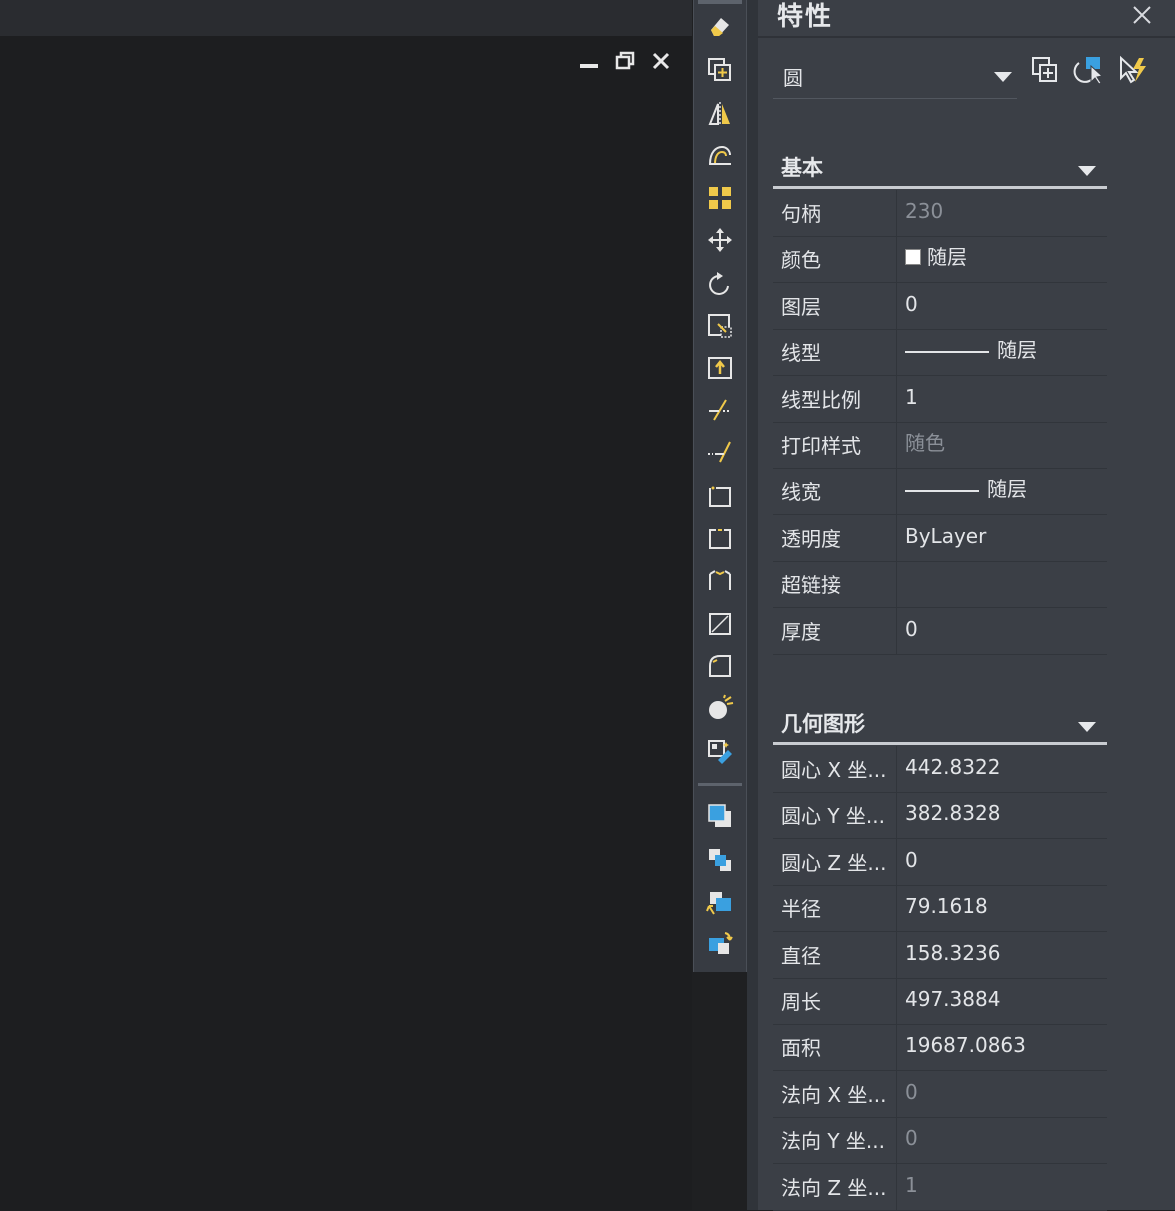 Image resolution: width=1175 pixels, height=1211 pixels. Describe the element at coordinates (720, 538) in the screenshot. I see `break-icon` at that location.